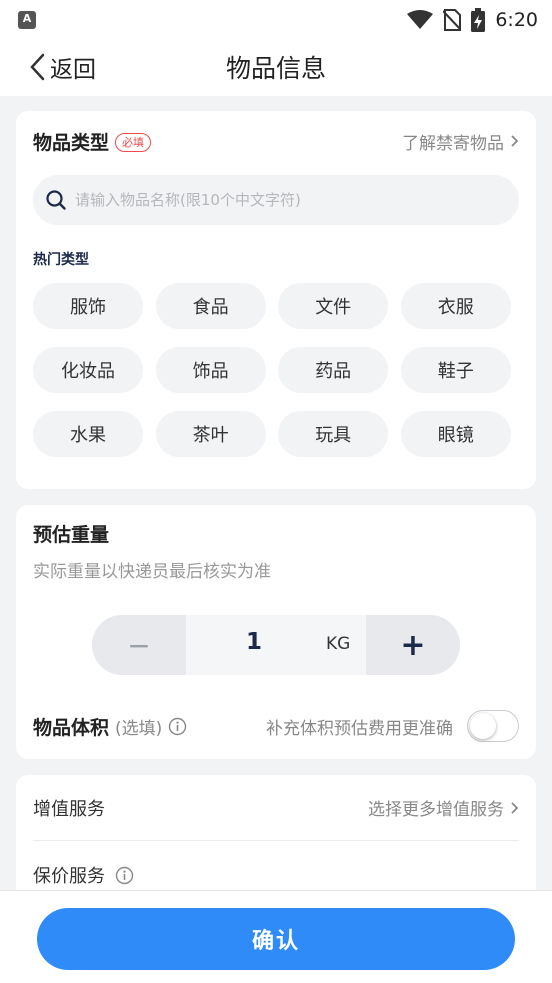 Image resolution: width=552 pixels, height=983 pixels. Describe the element at coordinates (455, 306) in the screenshot. I see `chip-yifu: 衣服` at that location.